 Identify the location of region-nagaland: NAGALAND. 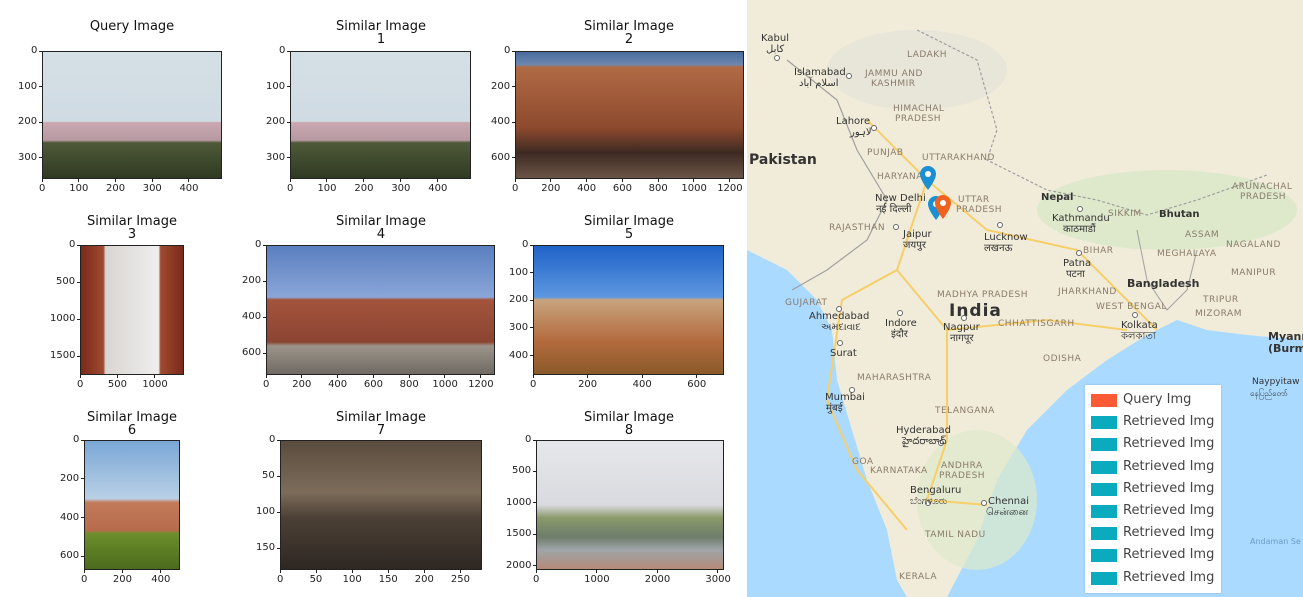
(1253, 245).